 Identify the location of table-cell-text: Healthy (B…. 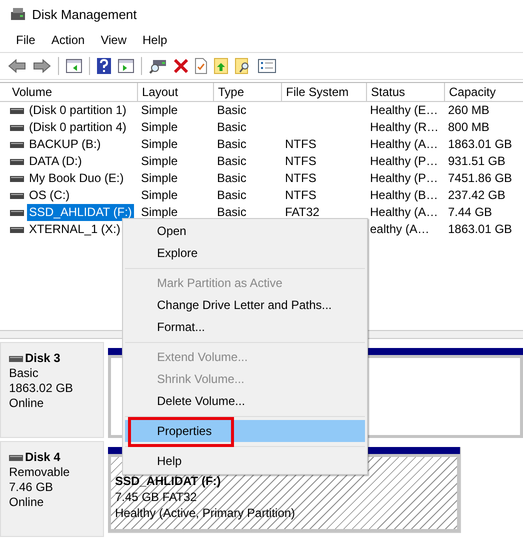
(404, 195).